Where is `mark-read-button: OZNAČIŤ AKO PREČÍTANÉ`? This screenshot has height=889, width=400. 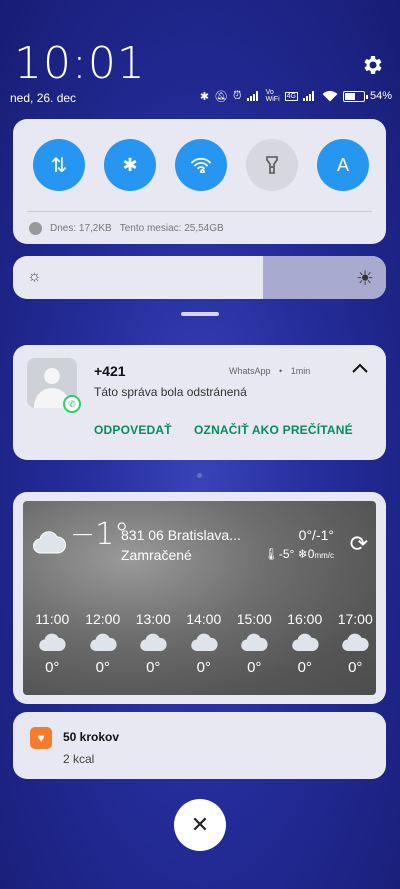 mark-read-button: OZNAČIŤ AKO PREČÍTANÉ is located at coordinates (273, 430).